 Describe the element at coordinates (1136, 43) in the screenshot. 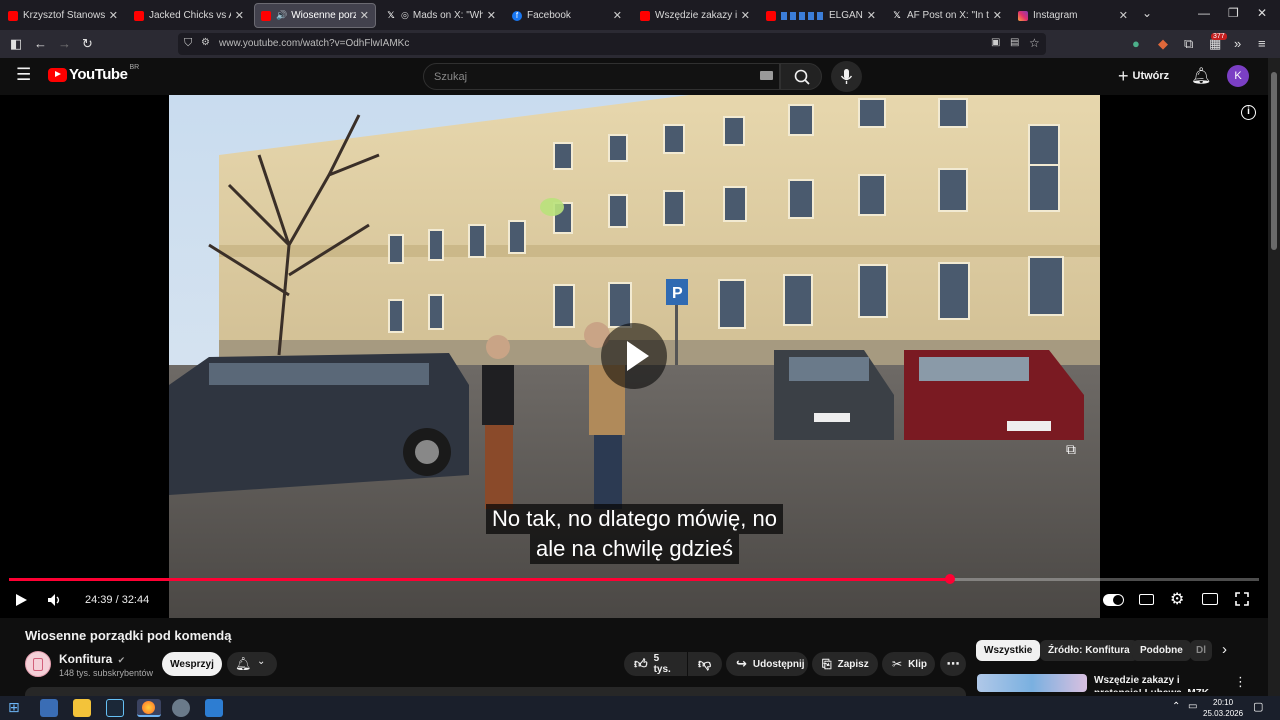

I see `vpn-extension-icon: ●` at that location.